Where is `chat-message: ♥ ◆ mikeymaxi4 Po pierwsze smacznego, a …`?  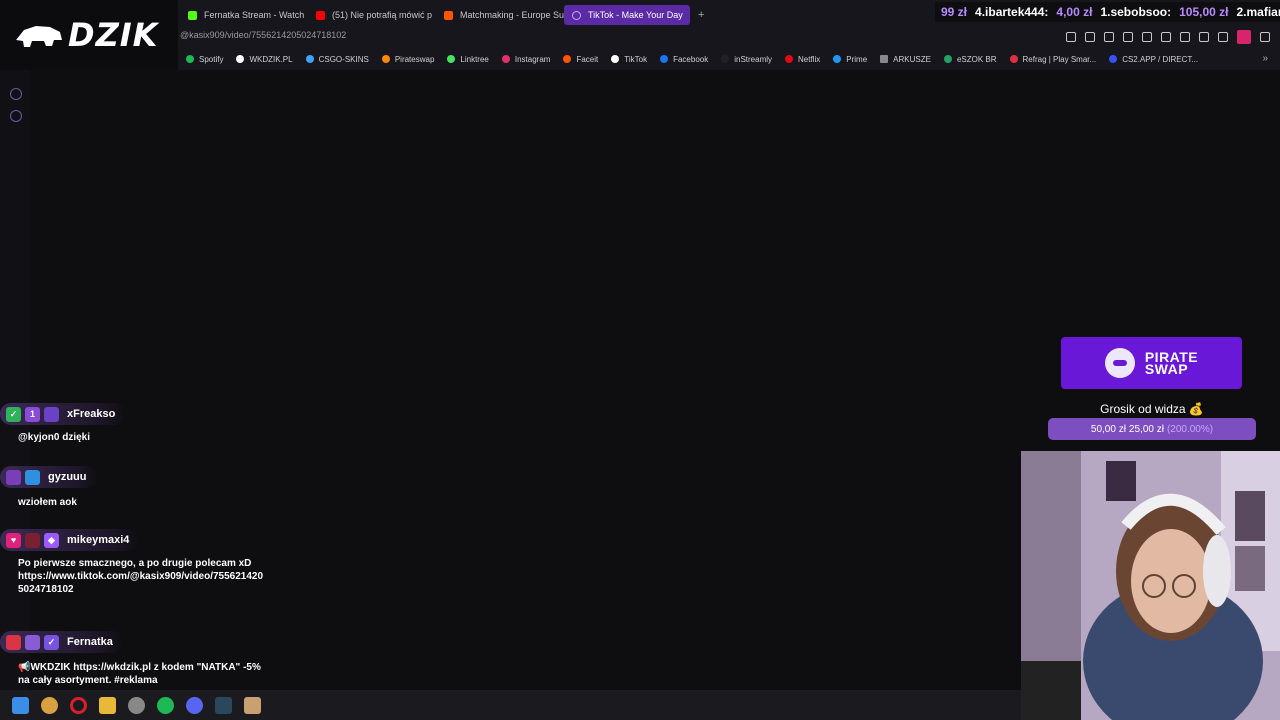
chat-message: ♥ ◆ mikeymaxi4 Po pierwsze smacznego, a … is located at coordinates (134, 562).